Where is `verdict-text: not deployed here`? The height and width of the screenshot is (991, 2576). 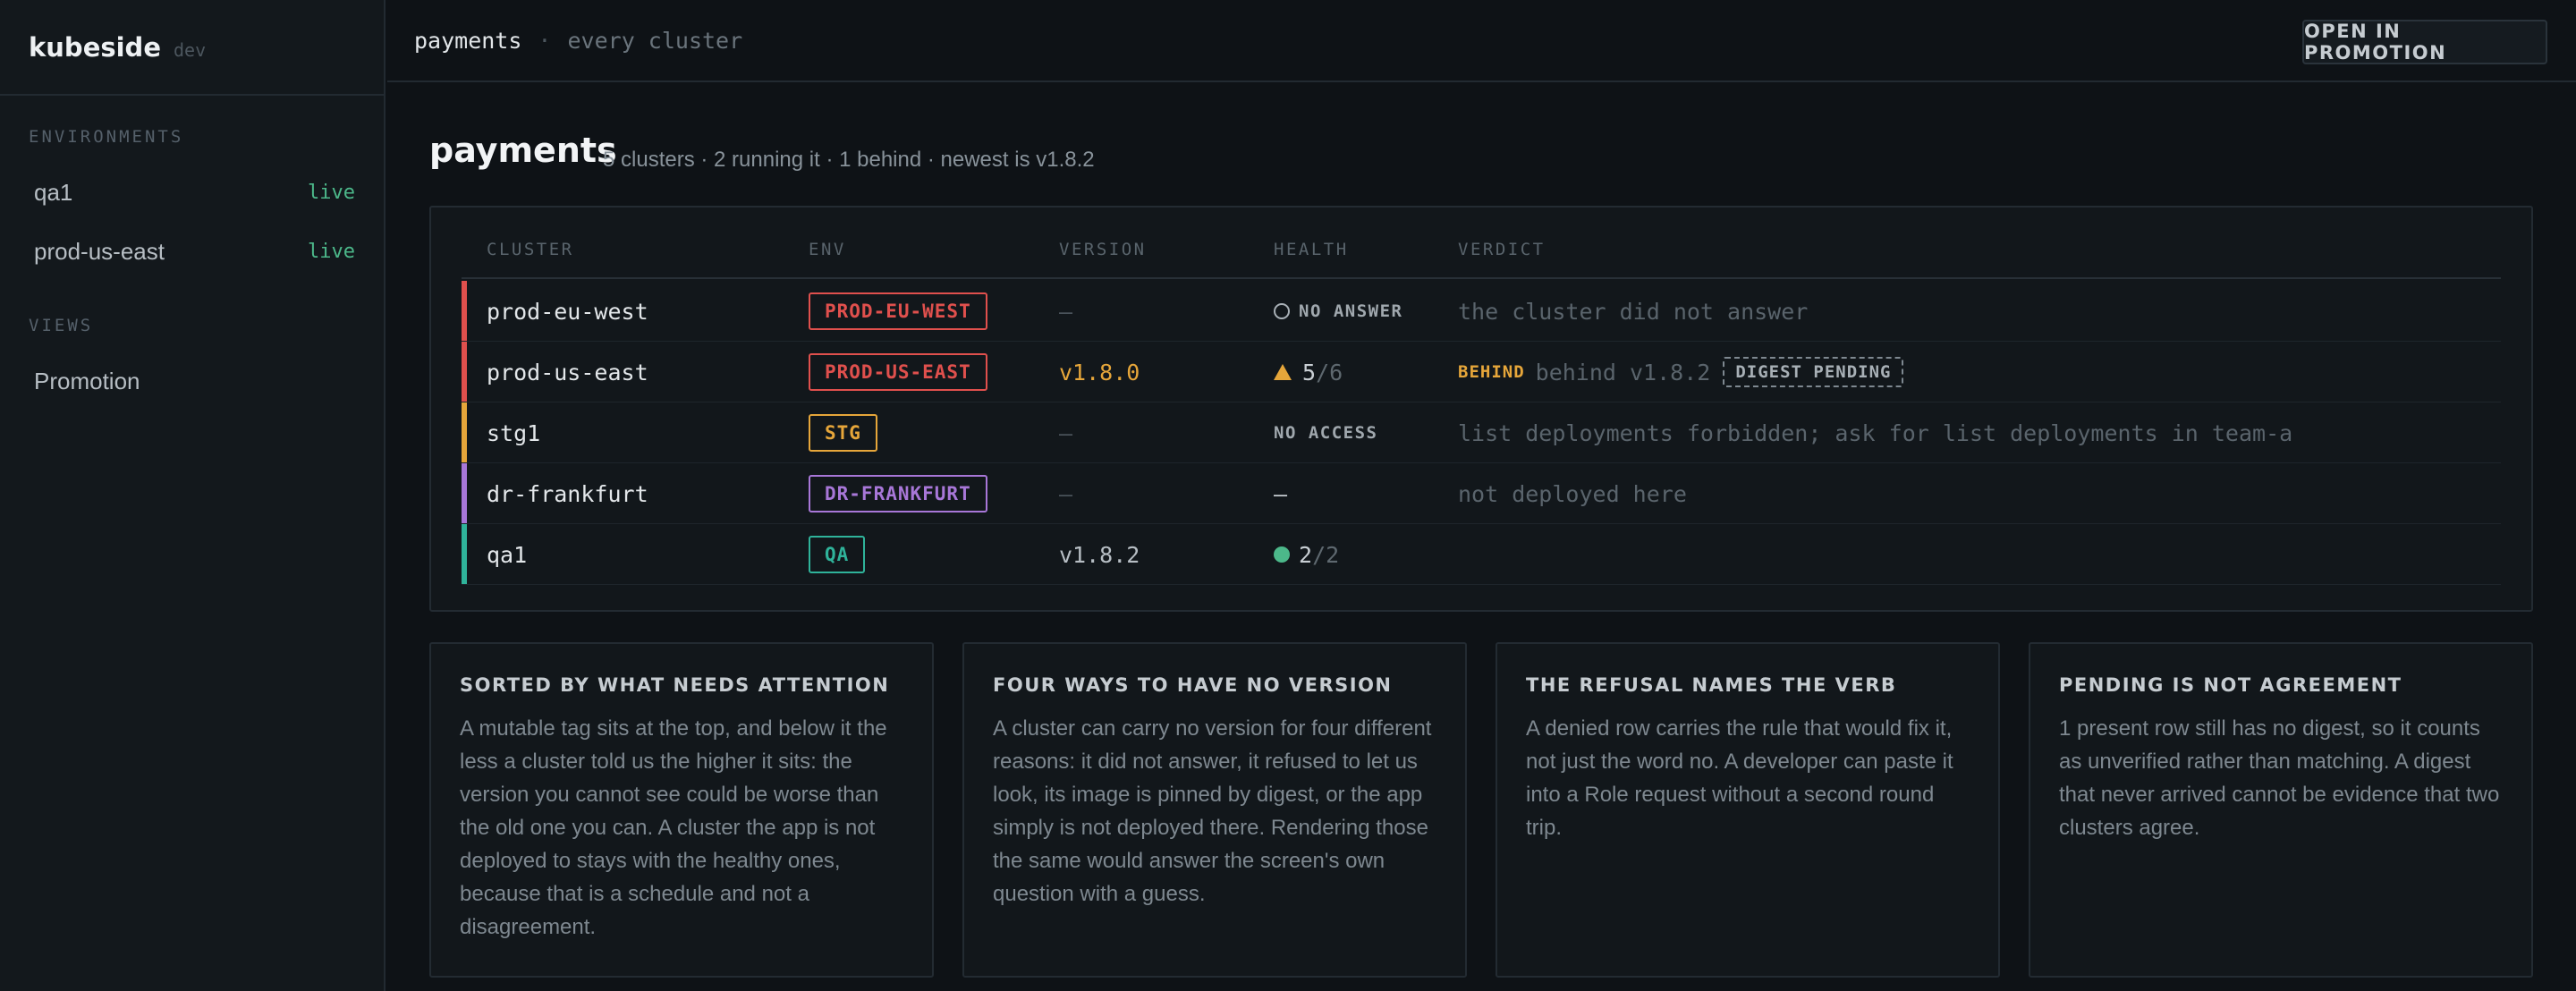 verdict-text: not deployed here is located at coordinates (1572, 493).